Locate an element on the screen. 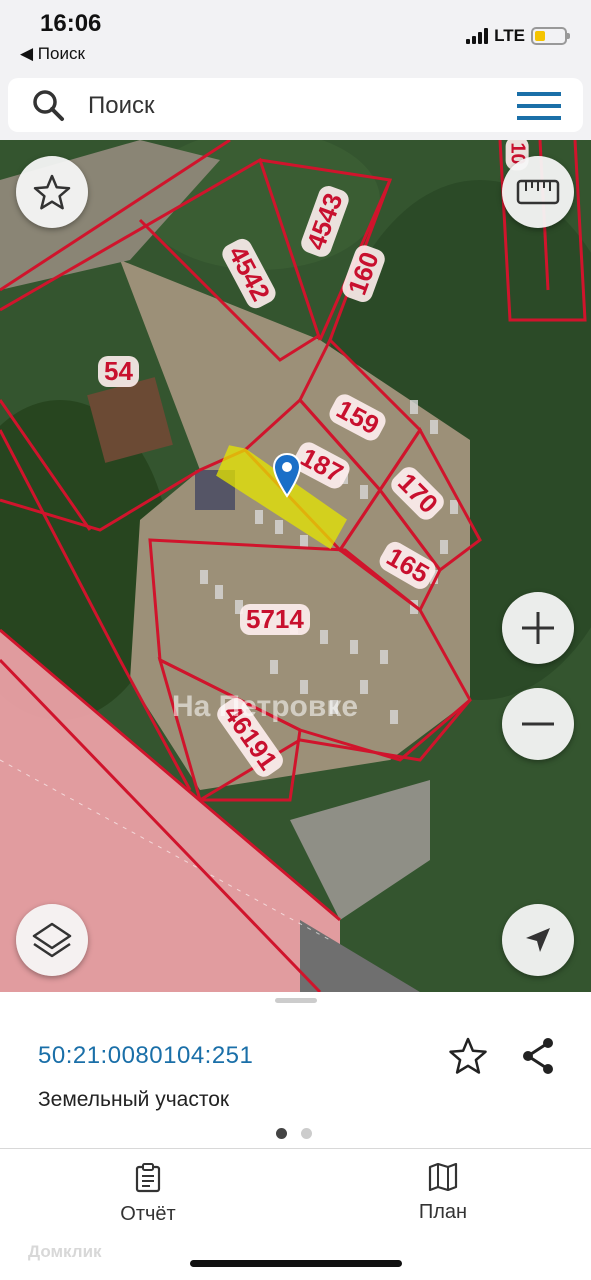 The height and width of the screenshot is (1280, 591). status-indicators: LTE is located at coordinates (518, 36).